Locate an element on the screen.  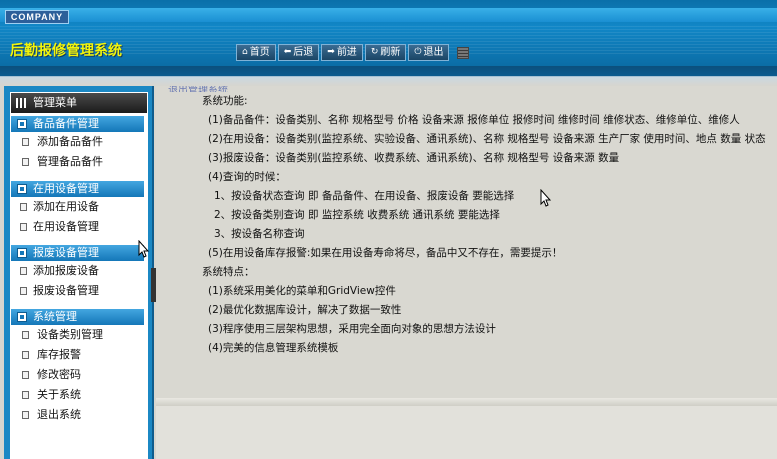
sidebar-item-label: 管理备品备件 is located at coordinates (70, 161).